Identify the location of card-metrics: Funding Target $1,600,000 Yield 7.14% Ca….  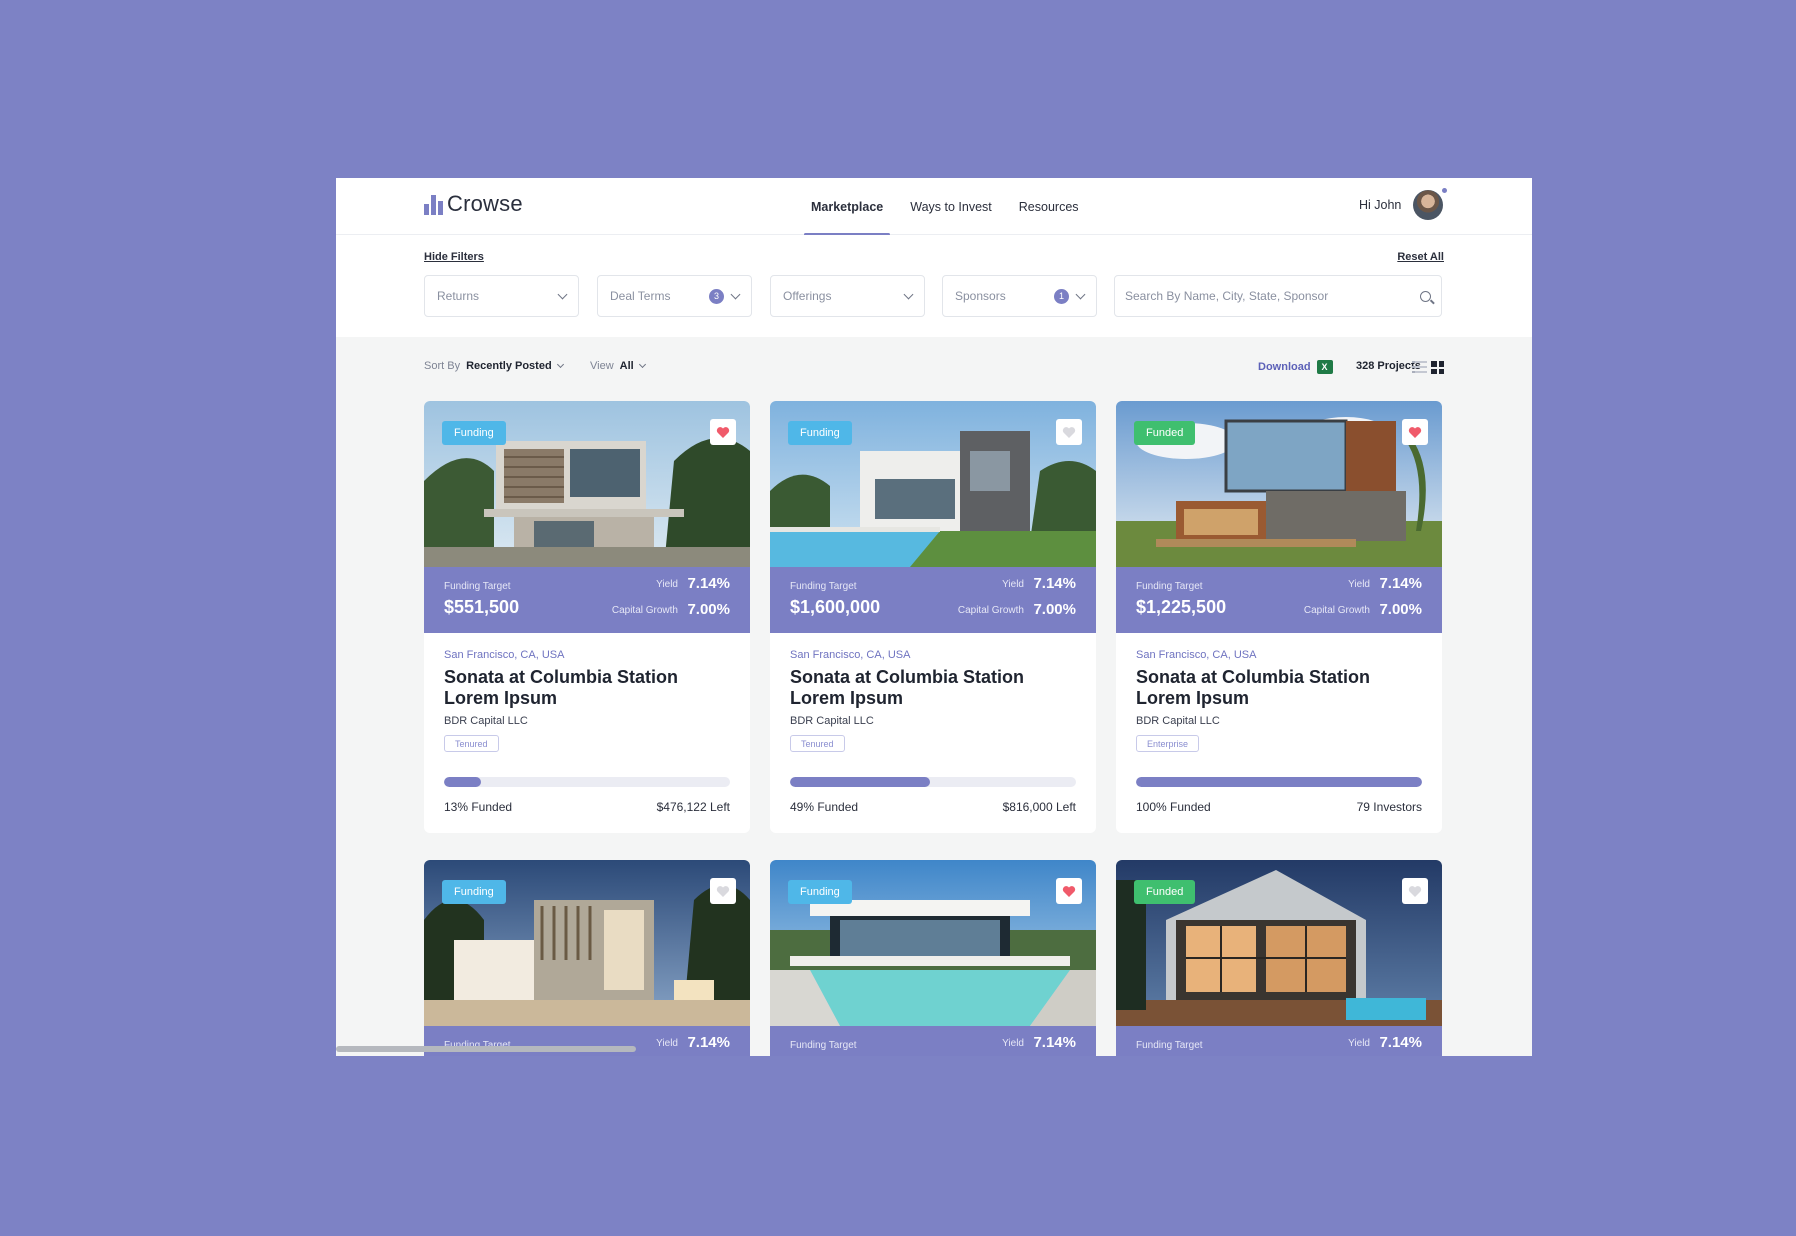
(933, 600).